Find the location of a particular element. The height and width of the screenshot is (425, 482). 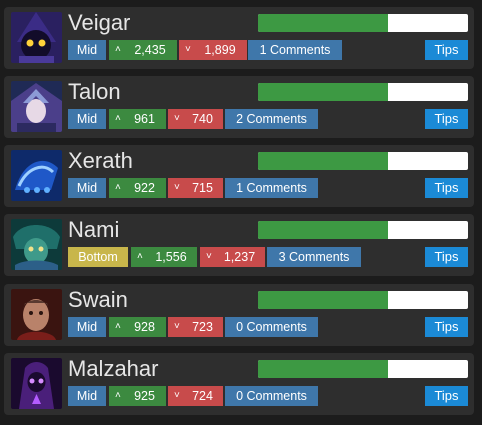

upvote-count: 961 is located at coordinates (144, 119).